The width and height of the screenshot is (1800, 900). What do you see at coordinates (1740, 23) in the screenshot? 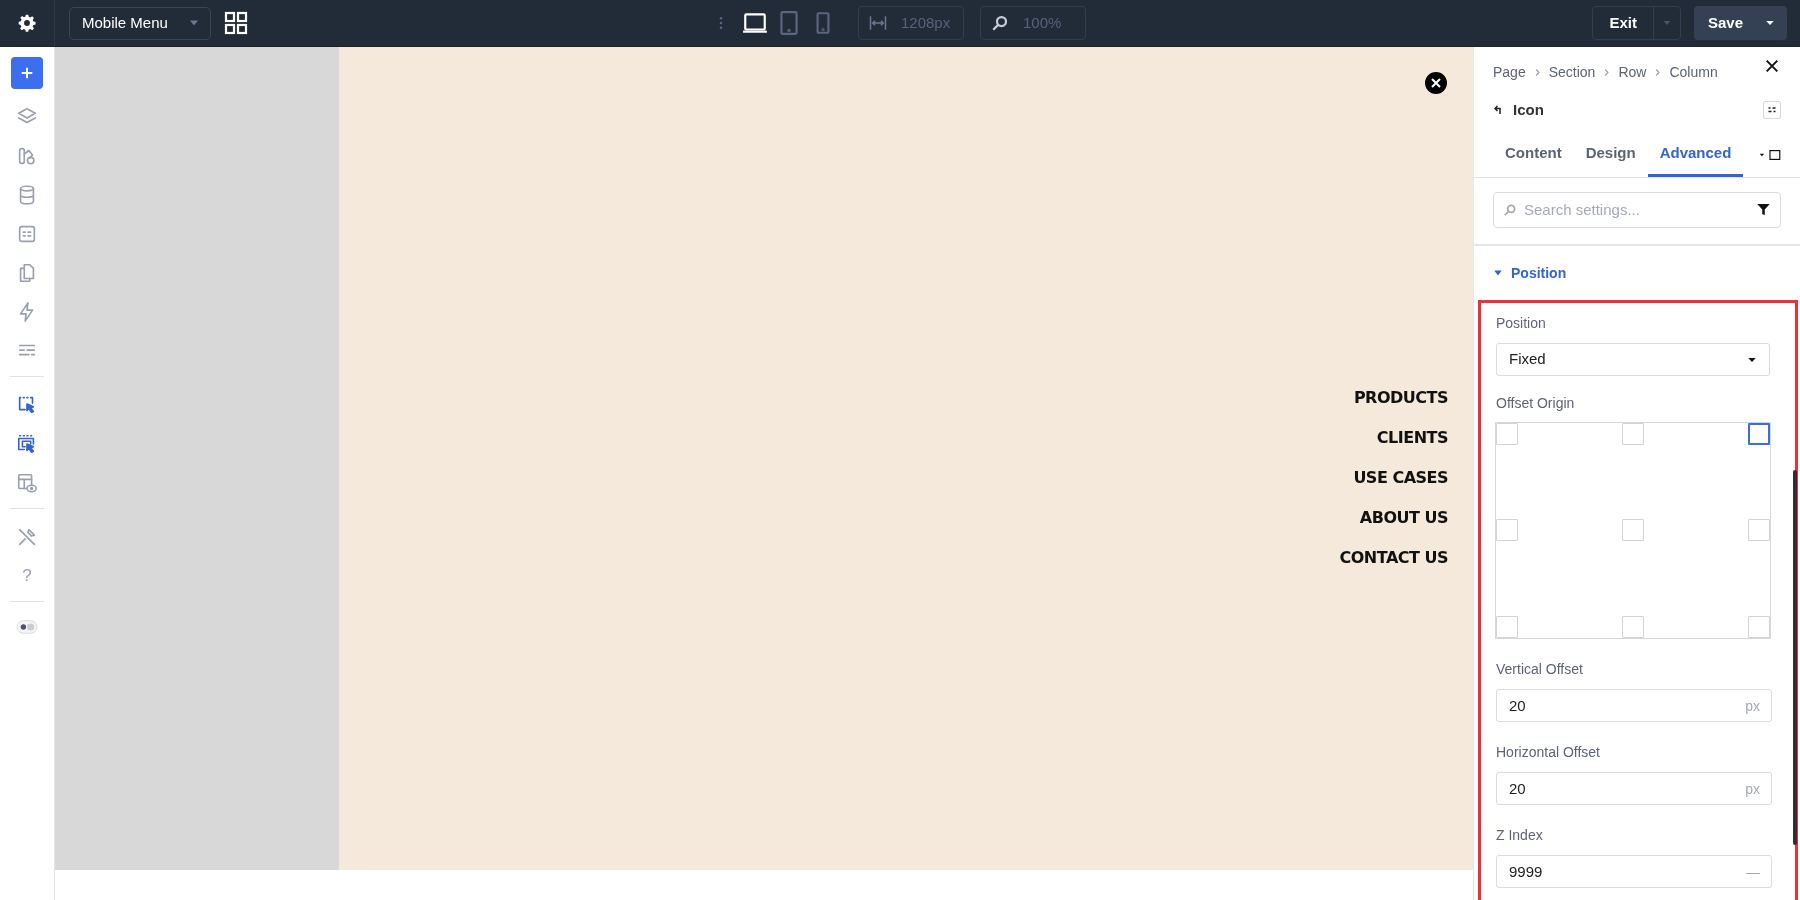
I see `save-button: Save` at bounding box center [1740, 23].